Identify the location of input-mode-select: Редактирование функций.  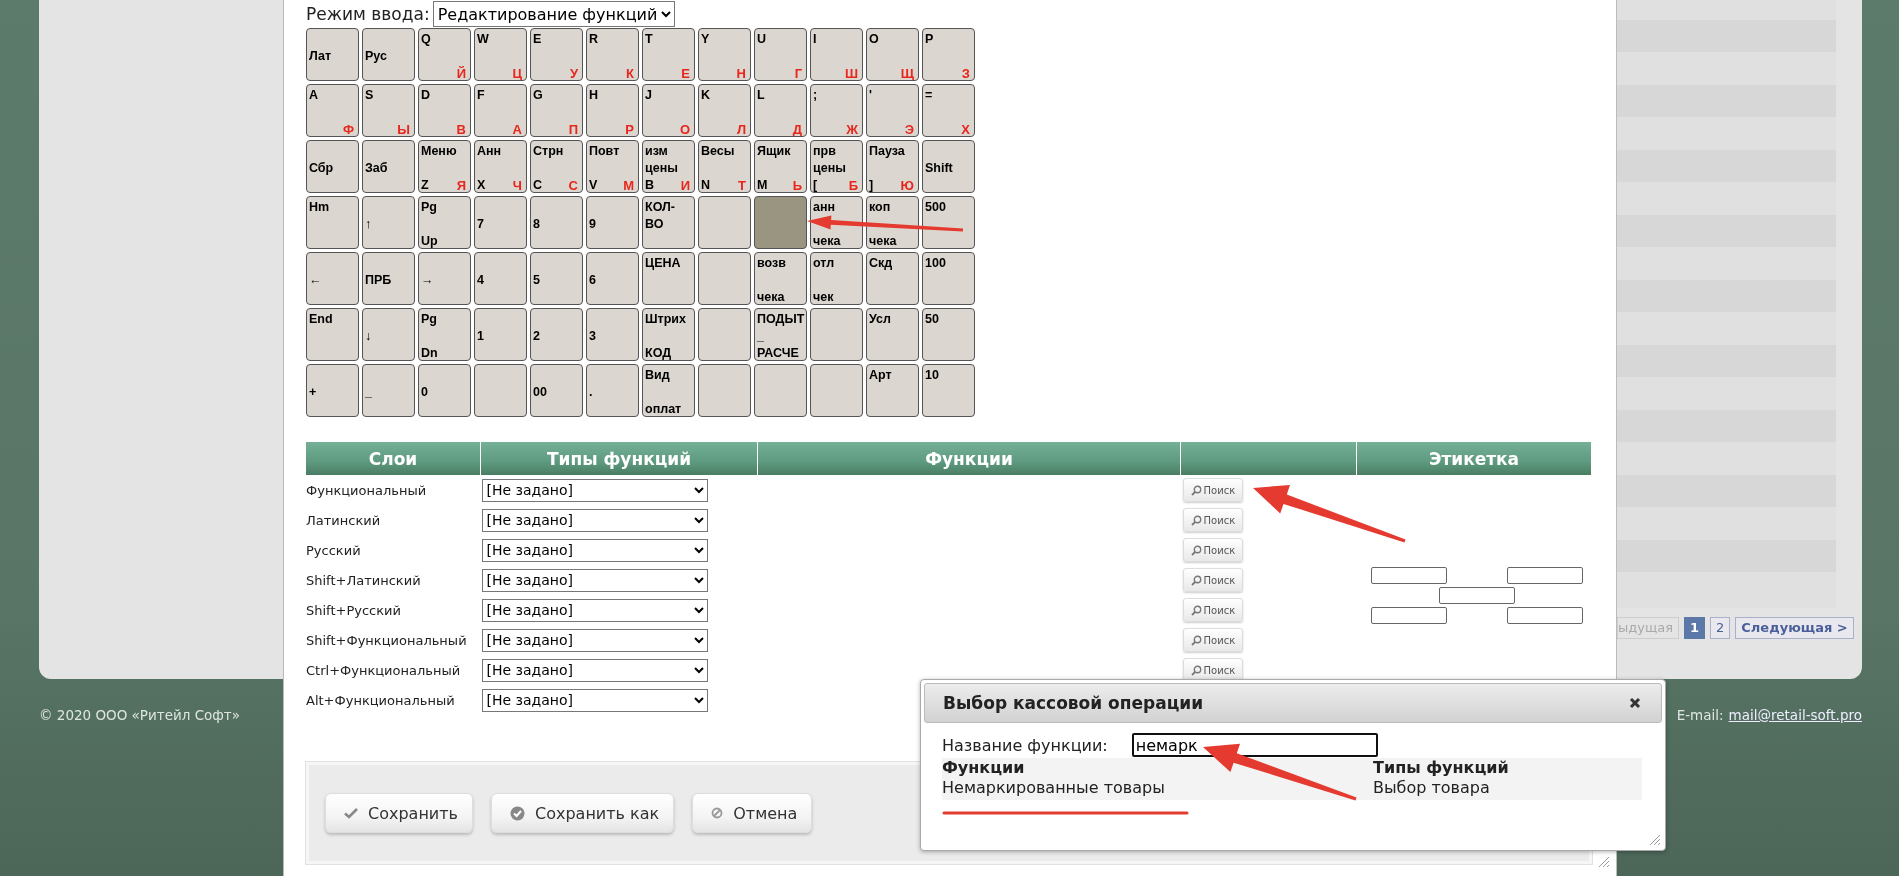
(553, 14).